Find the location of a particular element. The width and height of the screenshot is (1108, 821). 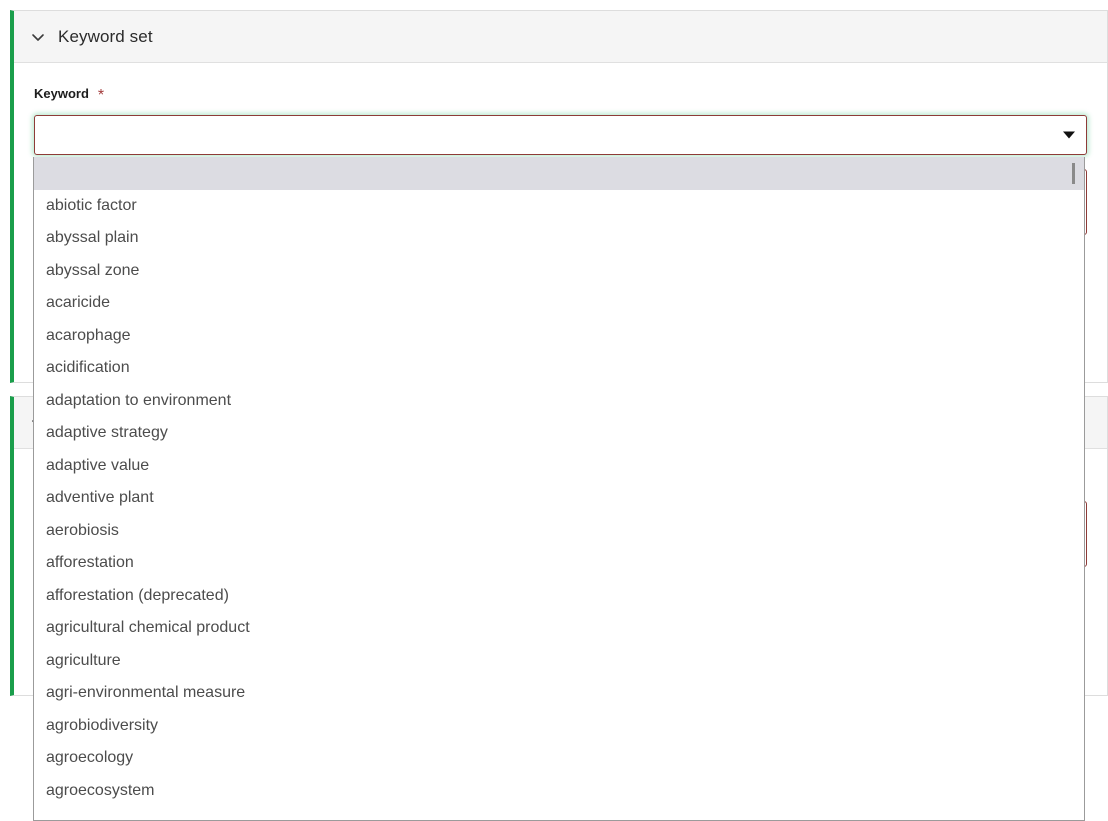

option-label: abyssal zone is located at coordinates (93, 270).